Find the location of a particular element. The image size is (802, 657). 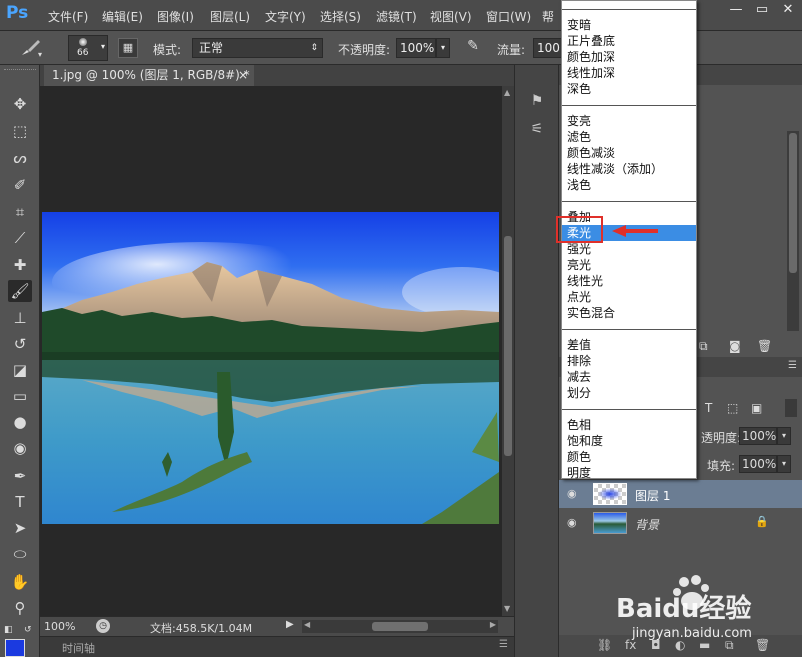

trash-icon: 🗑 is located at coordinates (764, 346).